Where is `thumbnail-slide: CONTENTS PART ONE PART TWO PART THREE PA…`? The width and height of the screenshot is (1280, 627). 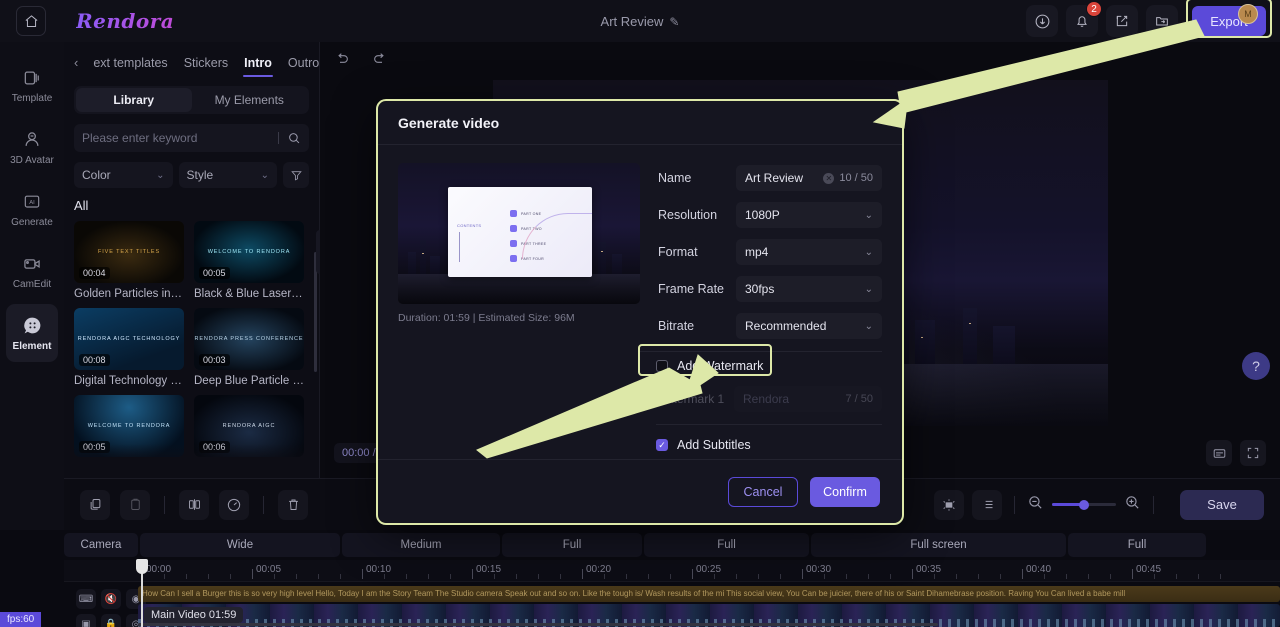 thumbnail-slide: CONTENTS PART ONE PART TWO PART THREE PA… is located at coordinates (520, 232).